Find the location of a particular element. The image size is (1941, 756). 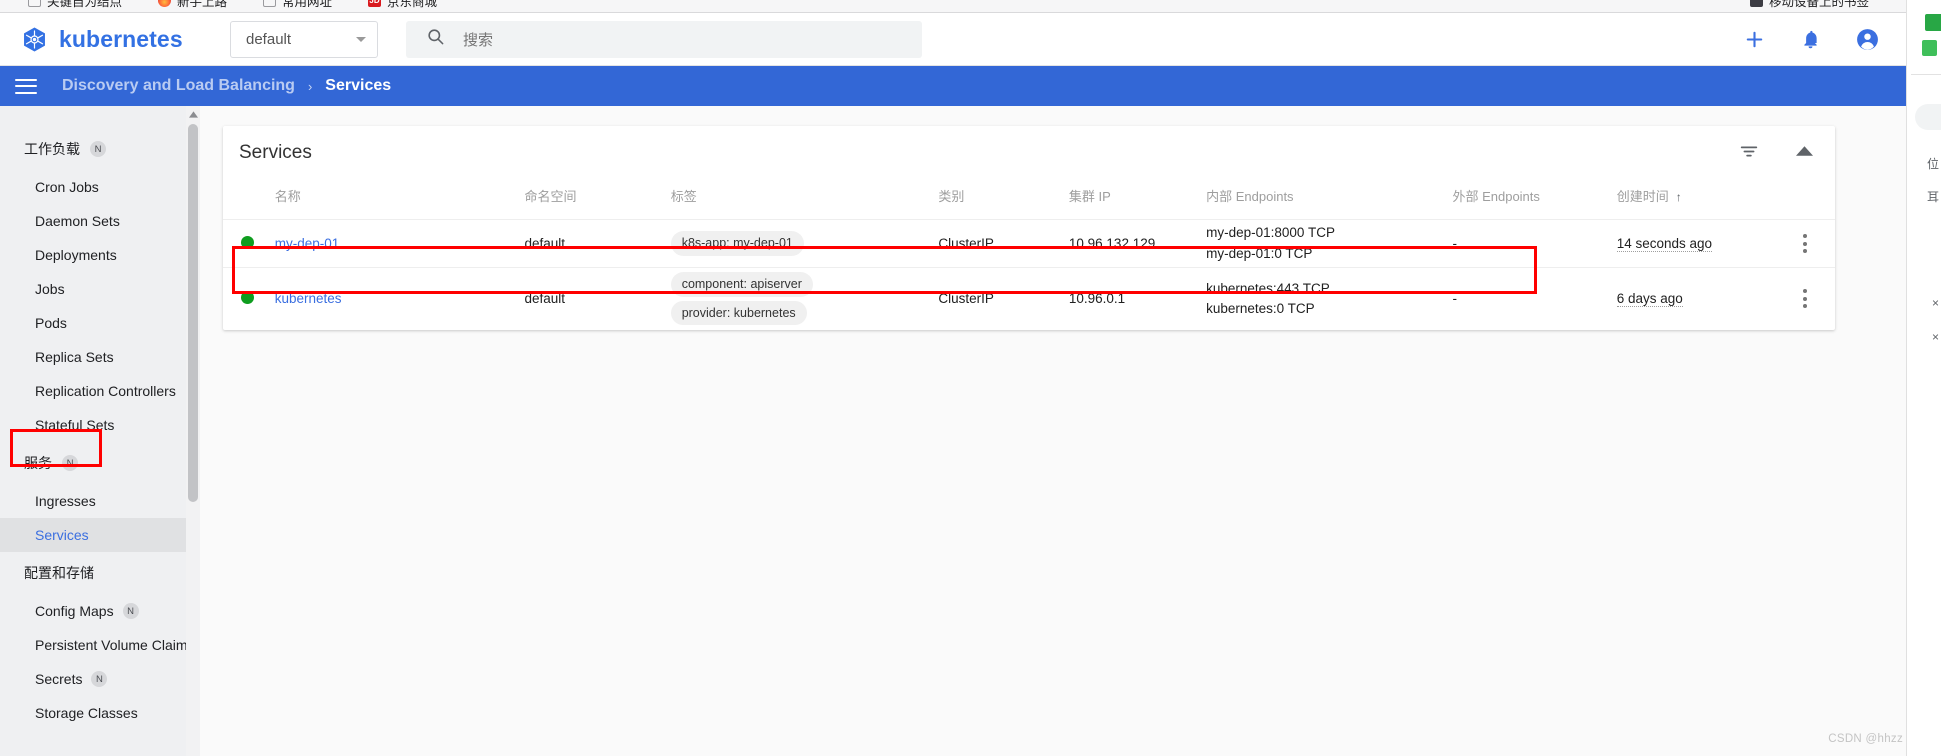

breadcrumb-parent: Discovery and Load Balancing is located at coordinates (178, 86).